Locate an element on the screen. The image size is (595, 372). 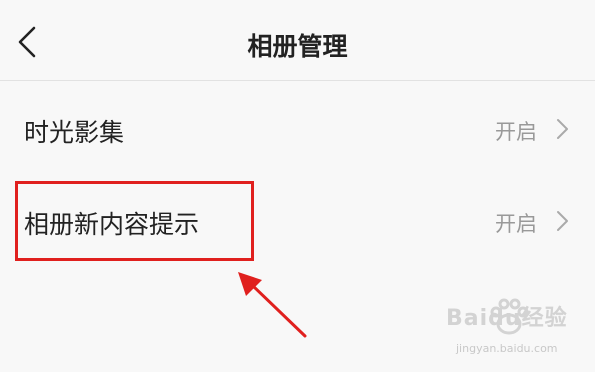
watermark: Baidu经验 jingyan.baidu.com is located at coordinates (513, 331).